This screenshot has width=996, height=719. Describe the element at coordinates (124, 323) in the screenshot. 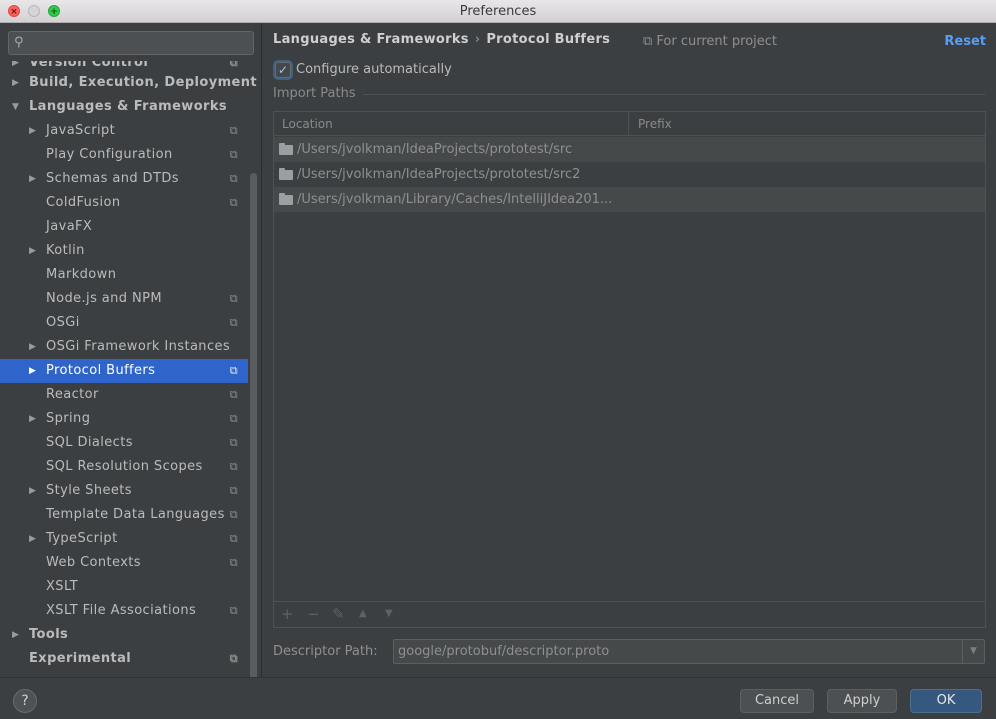

I see `sidebar-item-osgi: OSGi ⧉` at that location.